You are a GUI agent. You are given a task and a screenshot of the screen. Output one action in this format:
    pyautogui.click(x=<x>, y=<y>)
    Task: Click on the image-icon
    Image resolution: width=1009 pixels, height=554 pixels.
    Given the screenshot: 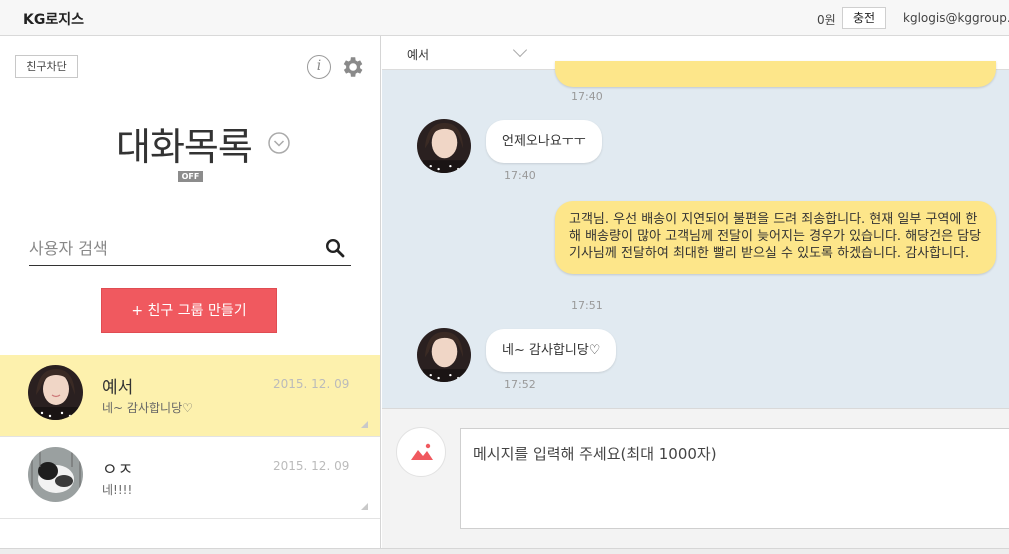 What is the action you would take?
    pyautogui.click(x=422, y=451)
    